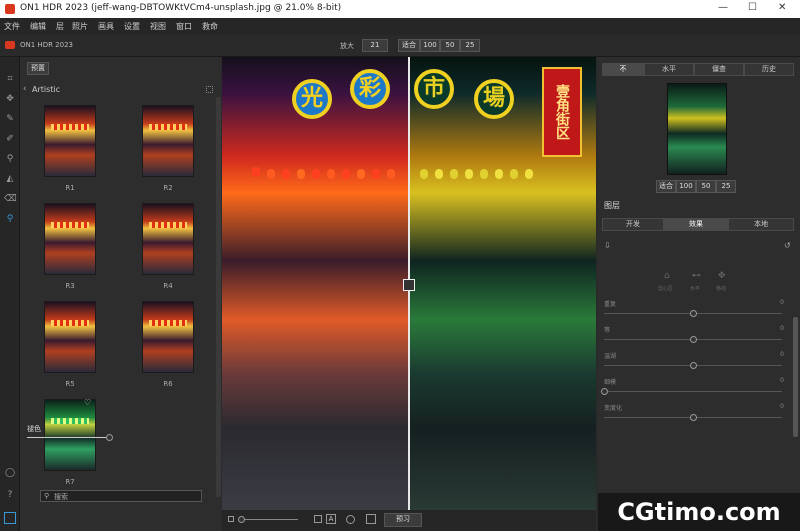  What do you see at coordinates (158, 26) in the screenshot?
I see `menu-view: 视图` at bounding box center [158, 26].